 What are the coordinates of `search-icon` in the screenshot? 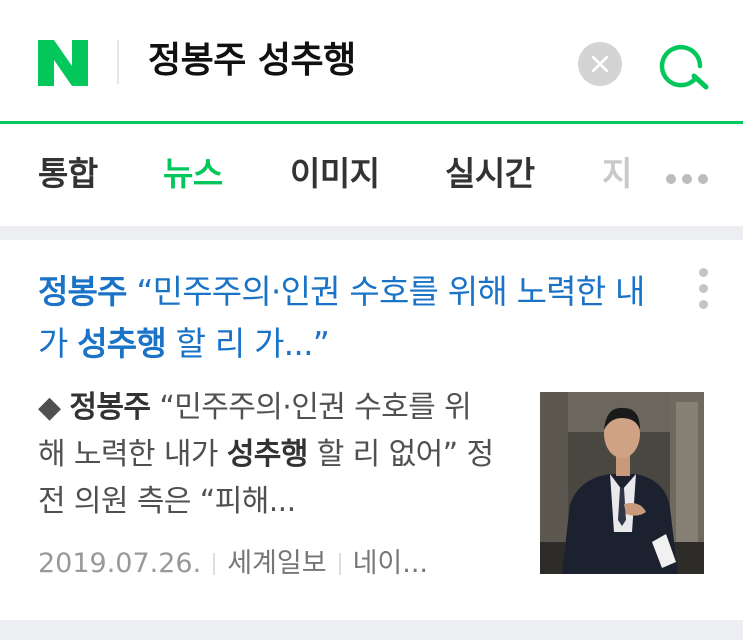 It's located at (684, 67).